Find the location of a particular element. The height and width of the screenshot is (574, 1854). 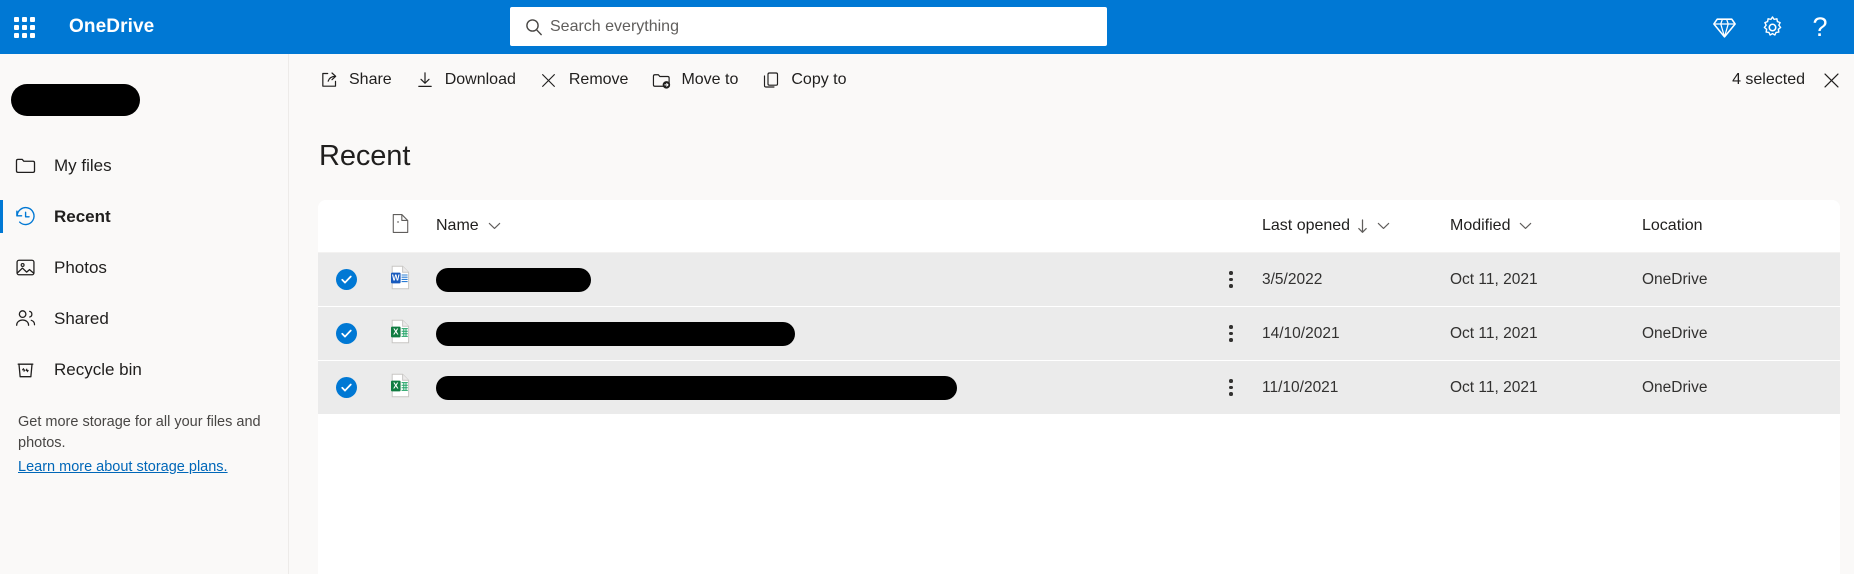

share-icon is located at coordinates (329, 80).